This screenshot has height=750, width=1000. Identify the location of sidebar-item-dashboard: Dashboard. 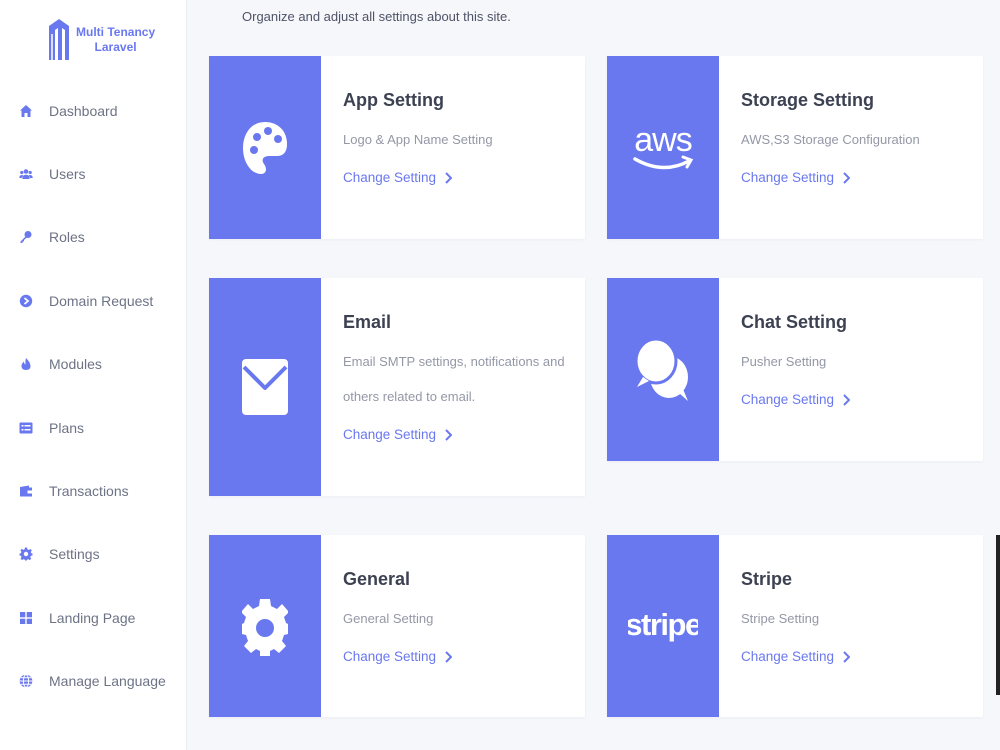
(93, 110).